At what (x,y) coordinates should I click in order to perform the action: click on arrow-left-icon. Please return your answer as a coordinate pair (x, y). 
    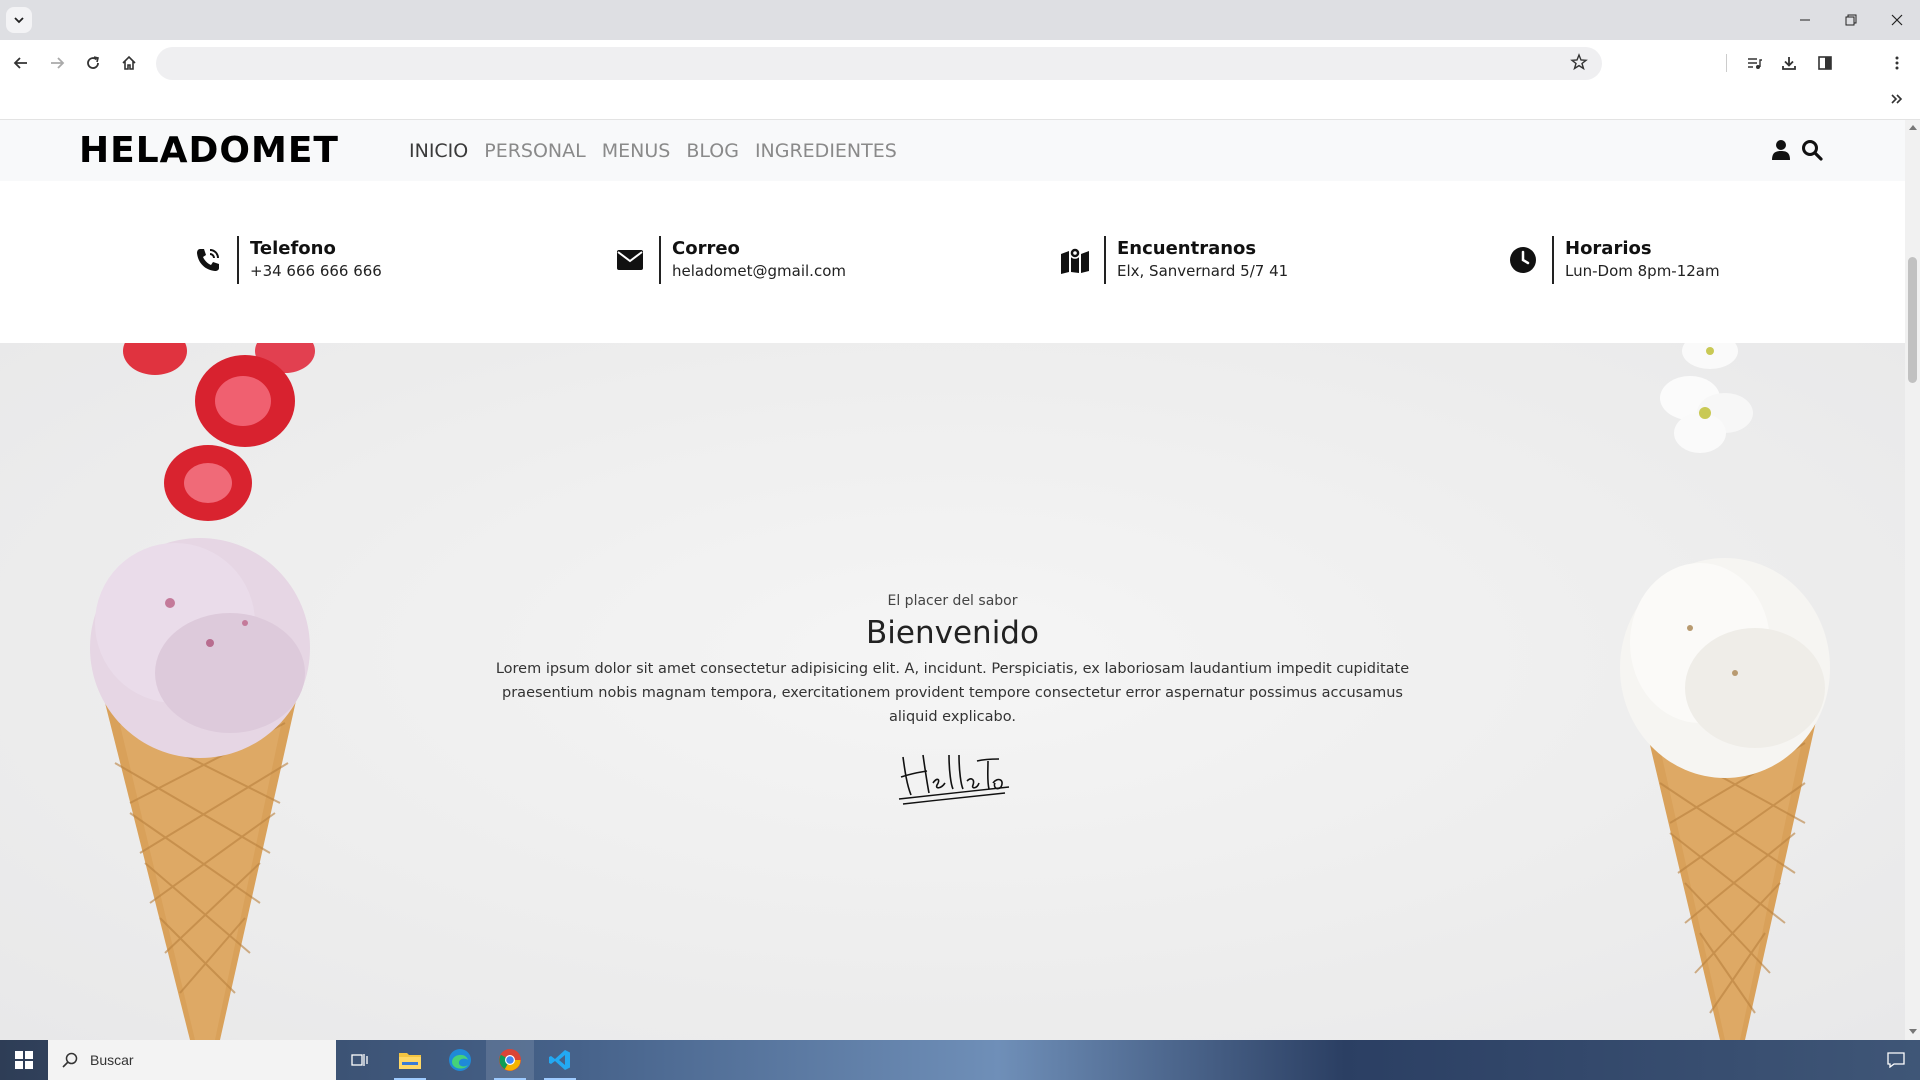
    Looking at the image, I should click on (20, 63).